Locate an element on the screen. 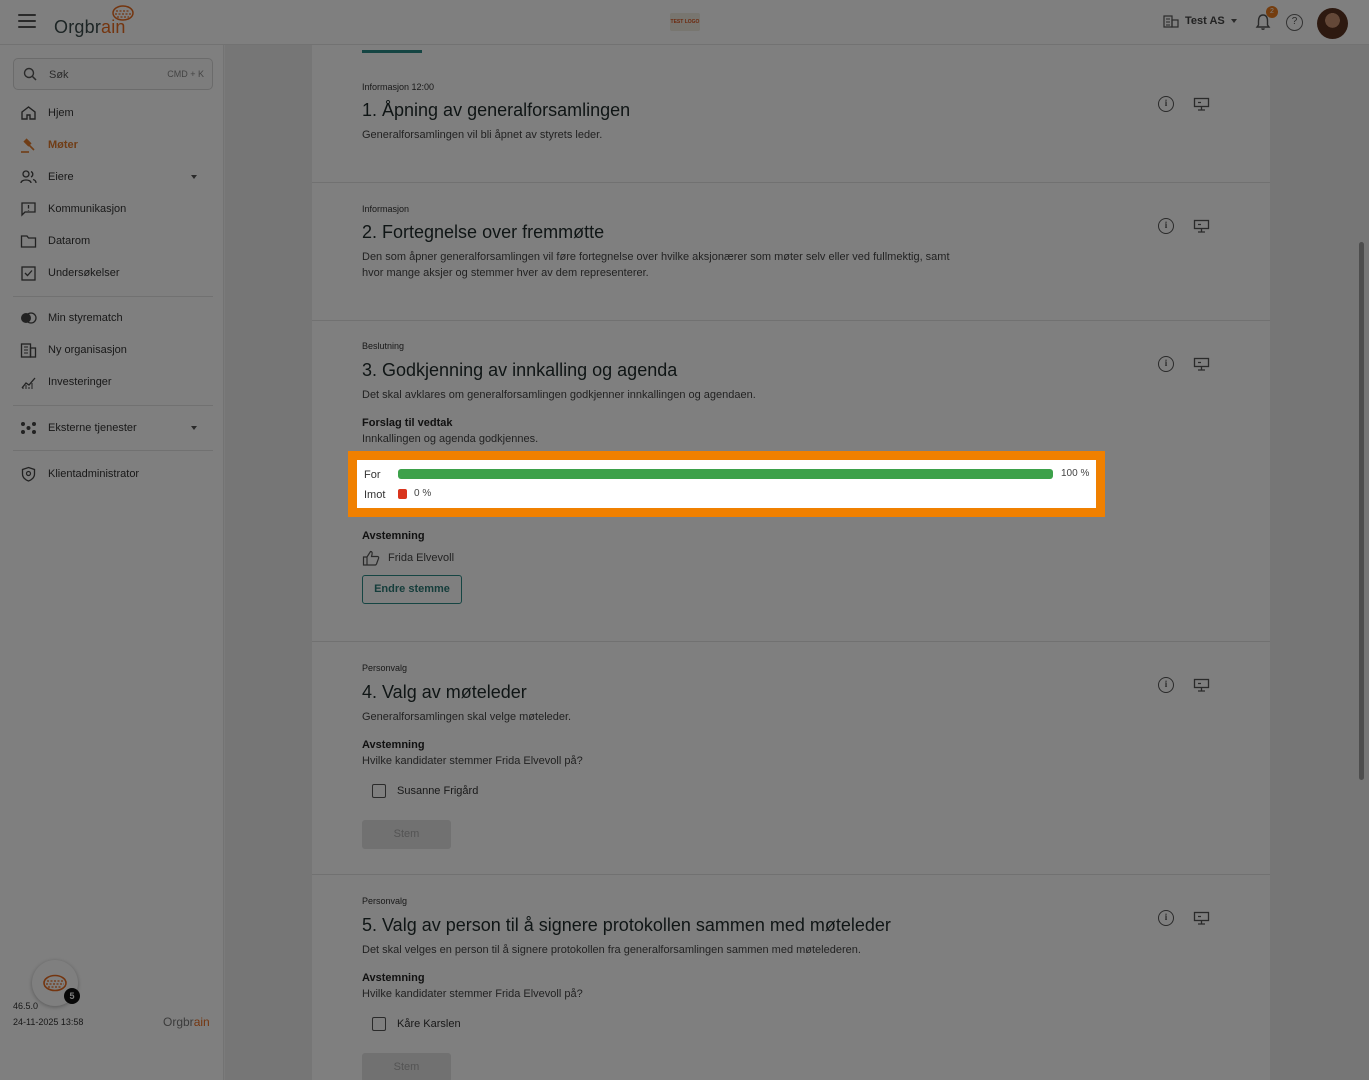 The height and width of the screenshot is (1080, 1369). organization-switcher: Test AS is located at coordinates (1200, 21).